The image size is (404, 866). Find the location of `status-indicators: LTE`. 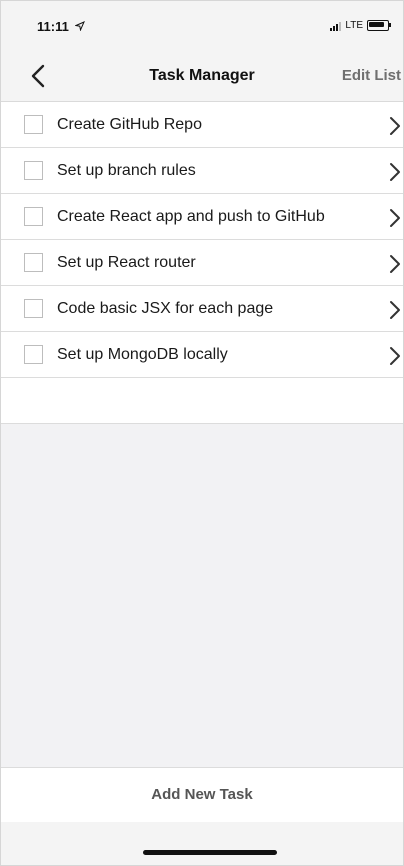

status-indicators: LTE is located at coordinates (360, 25).